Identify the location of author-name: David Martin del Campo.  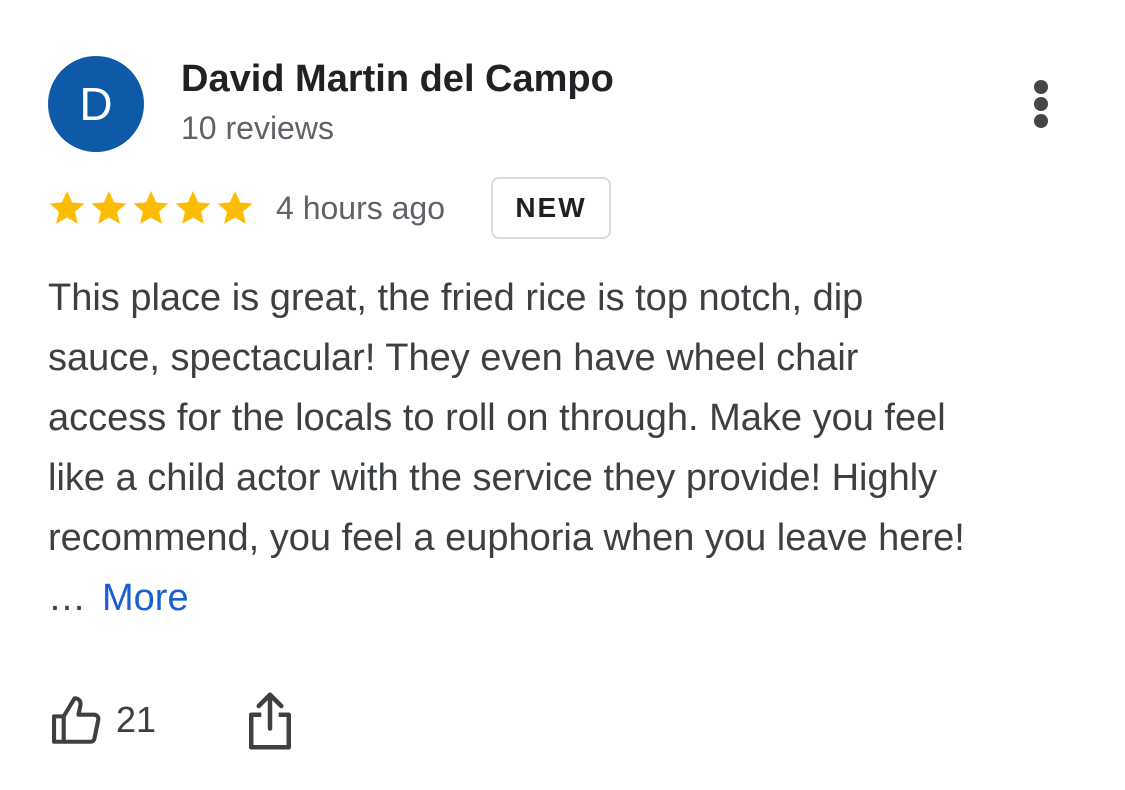
(397, 79).